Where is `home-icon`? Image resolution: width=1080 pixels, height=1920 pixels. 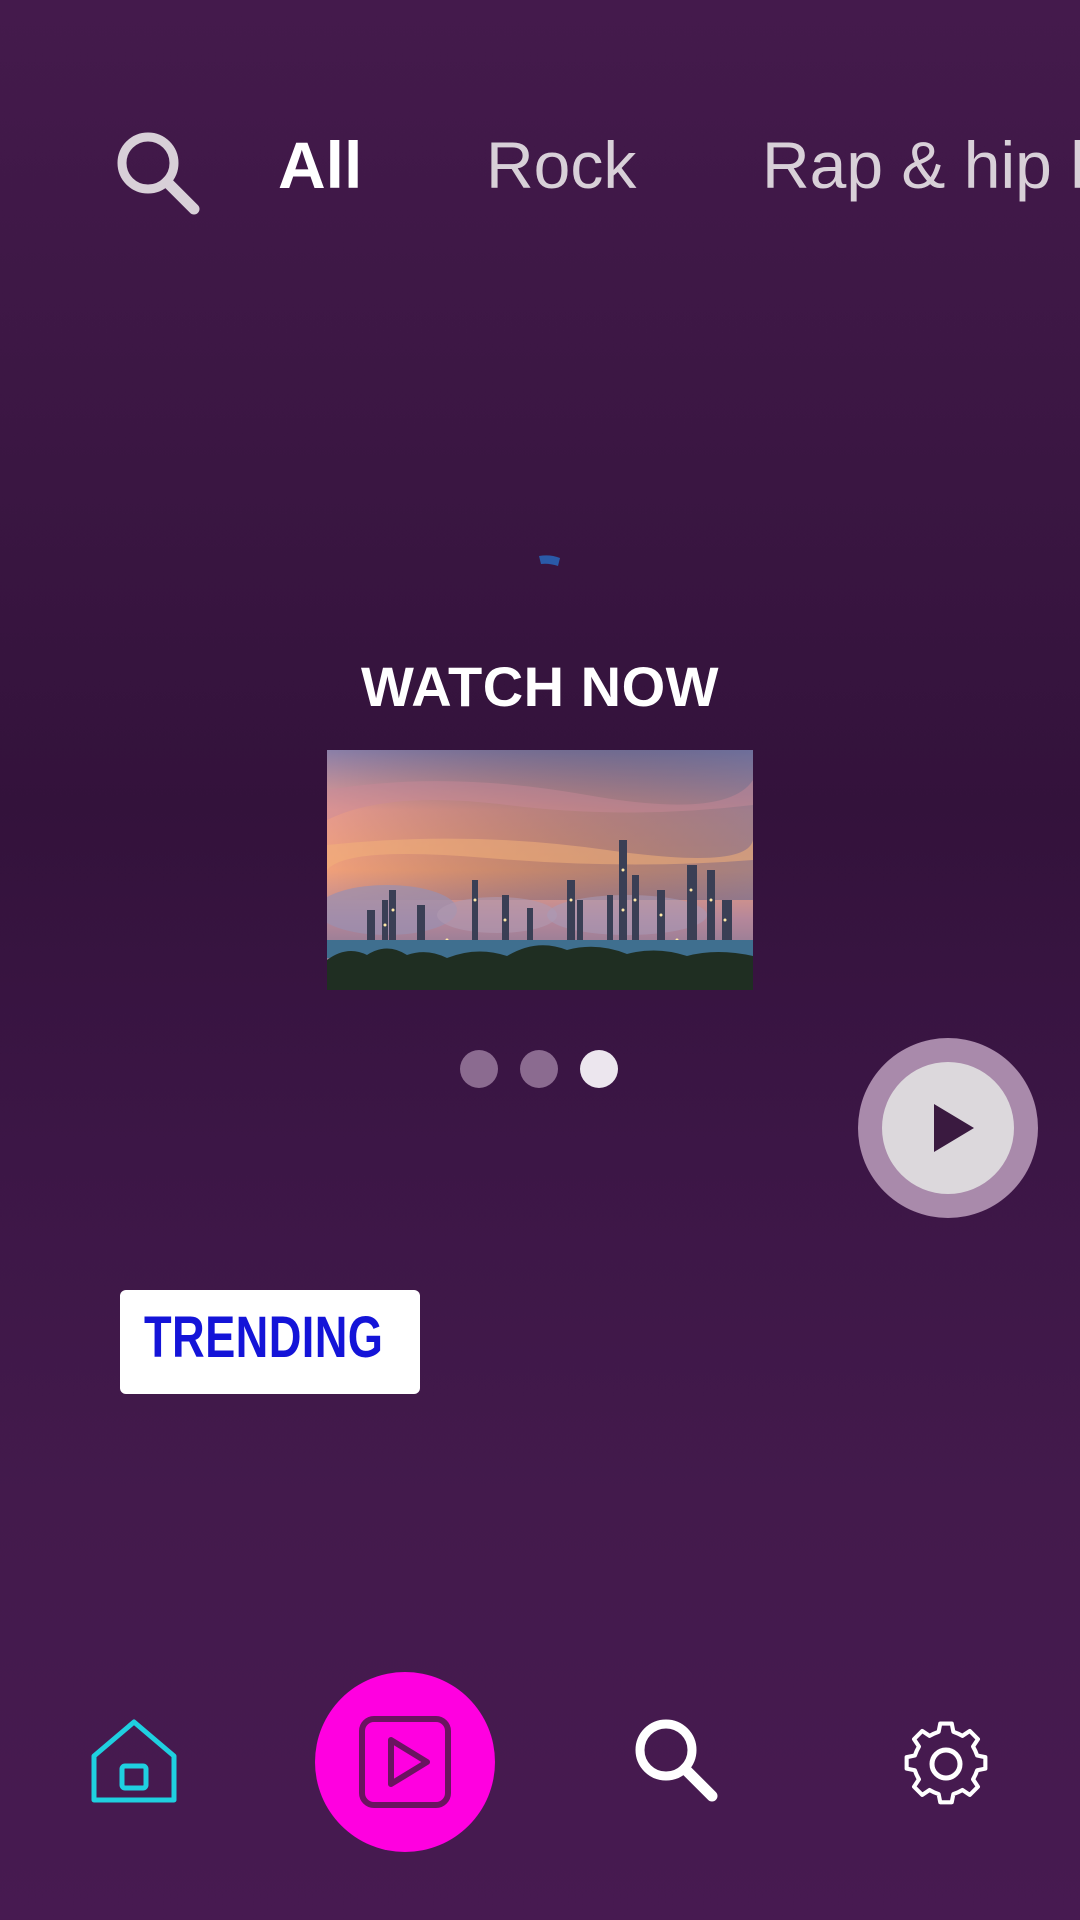
home-icon is located at coordinates (134, 1760).